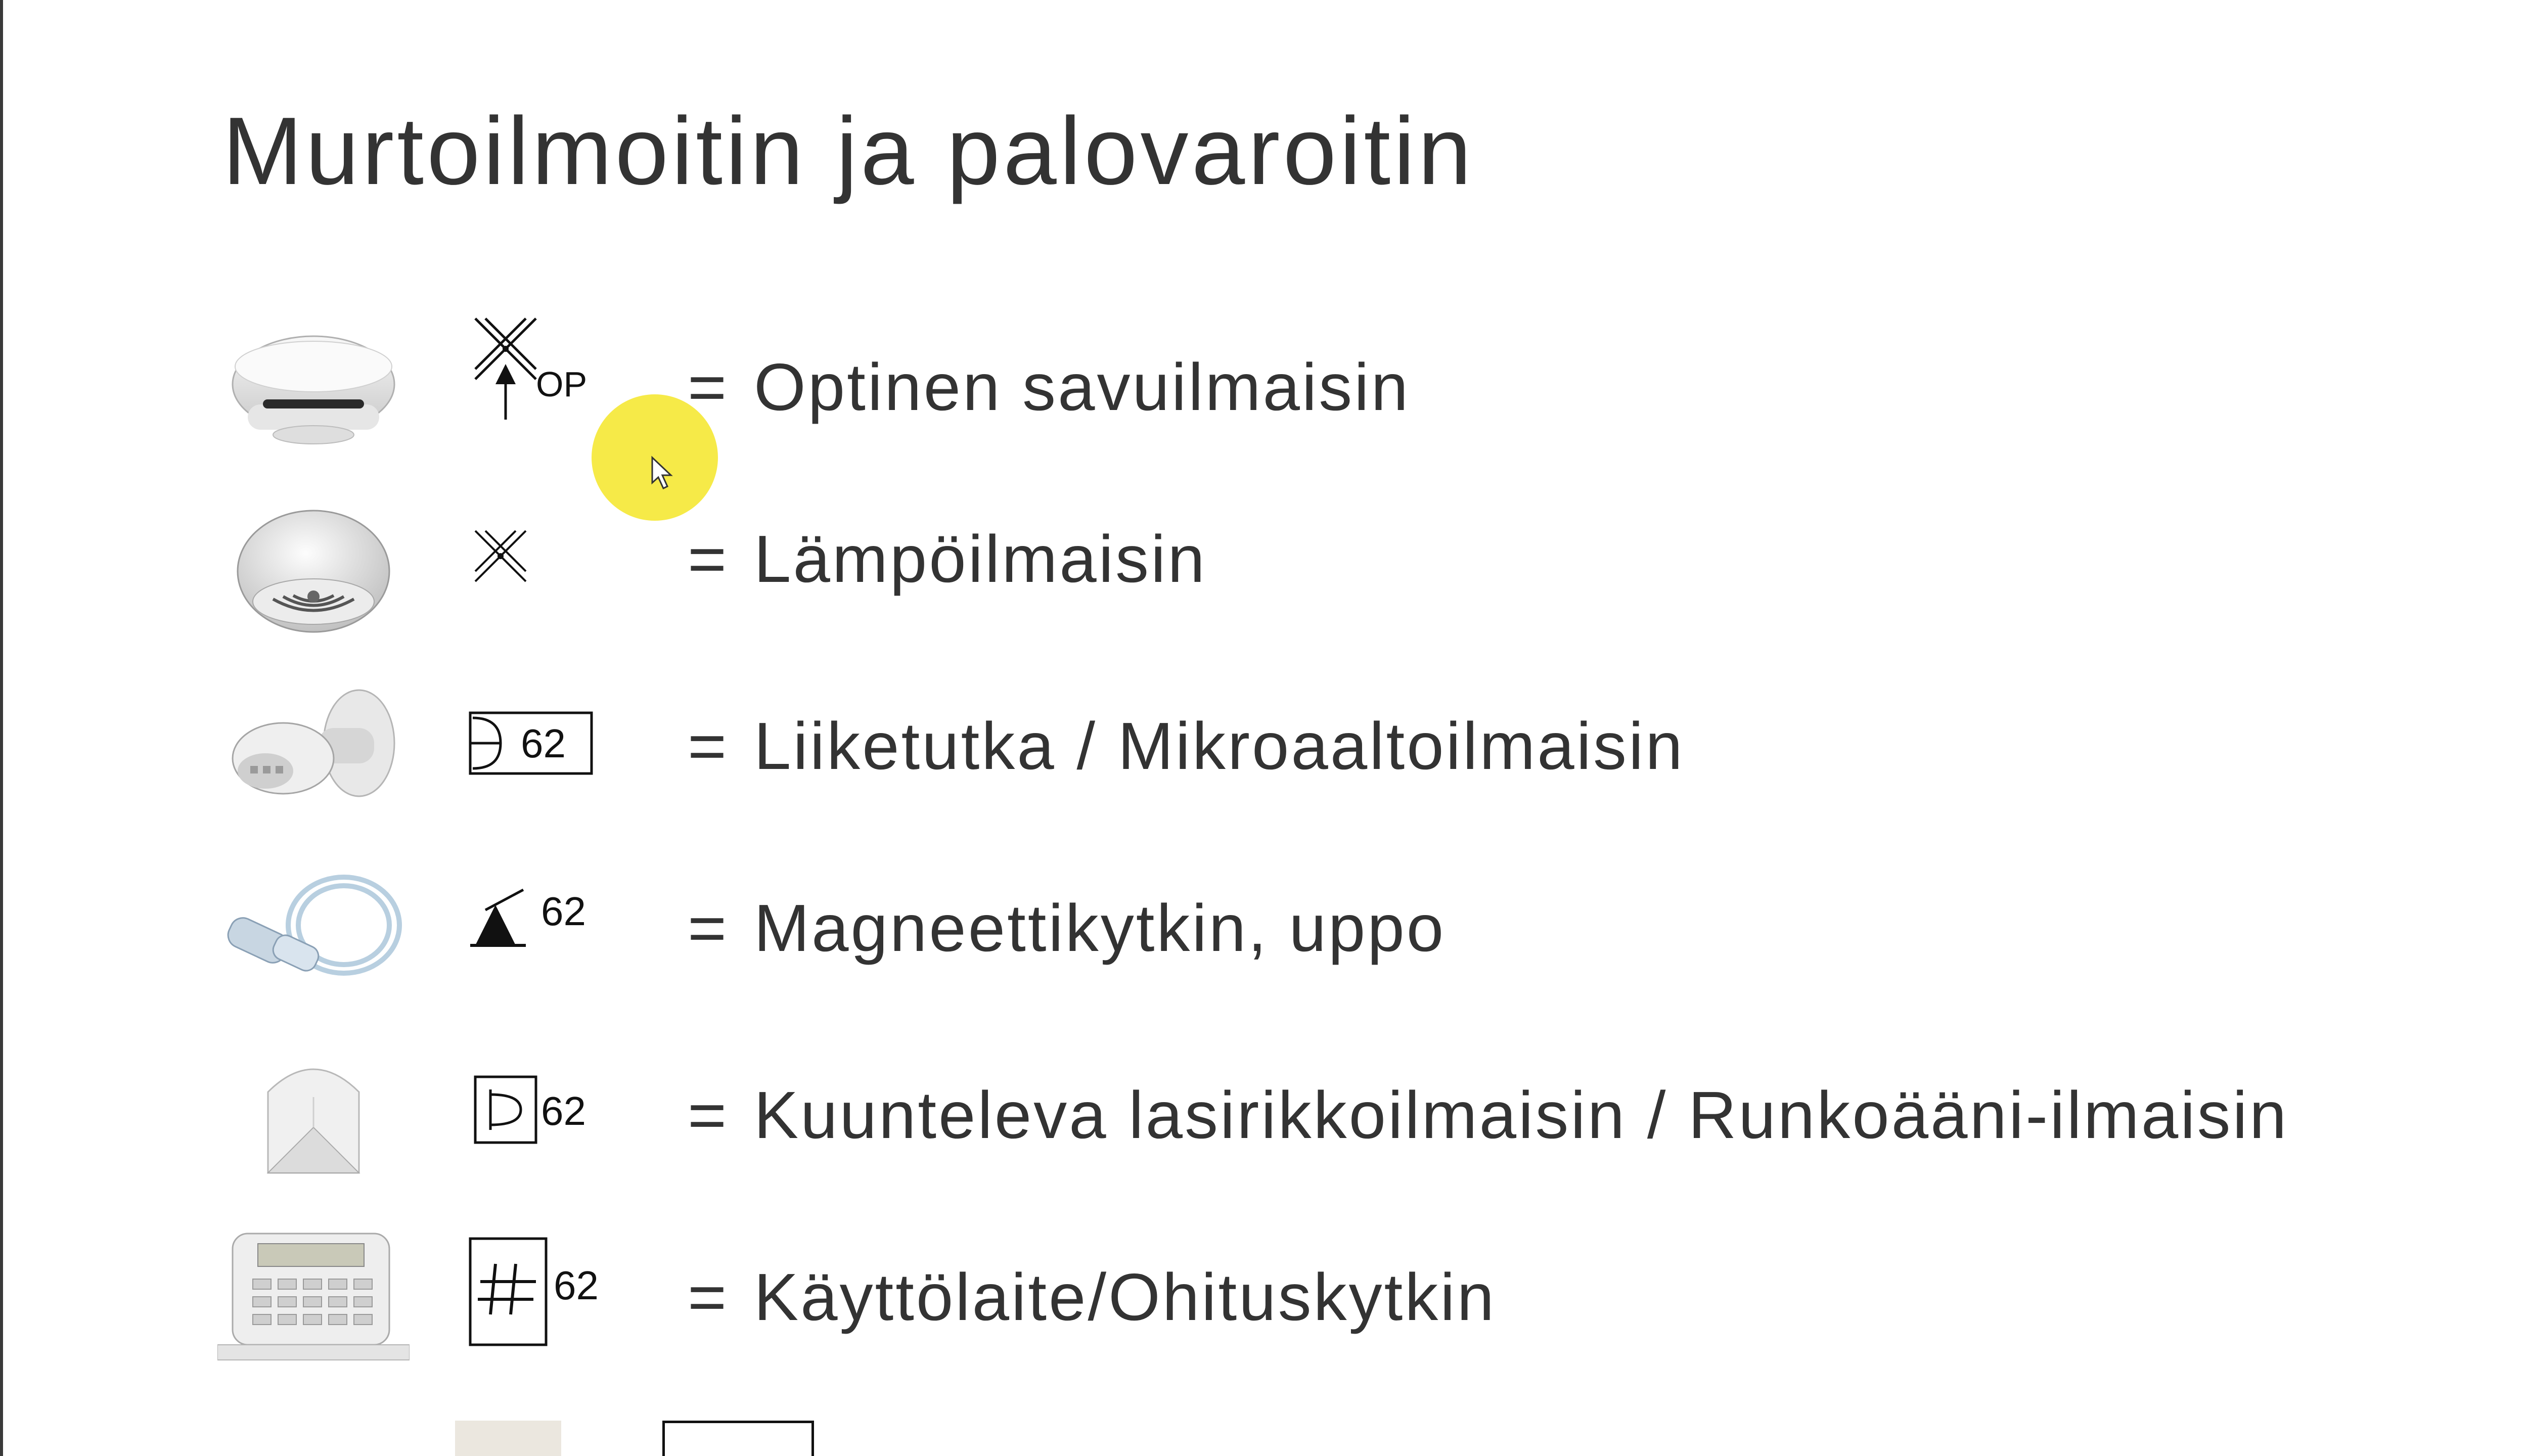 This screenshot has height=1456, width=2528. What do you see at coordinates (562, 384) in the screenshot?
I see `symbol-subscript: OP` at bounding box center [562, 384].